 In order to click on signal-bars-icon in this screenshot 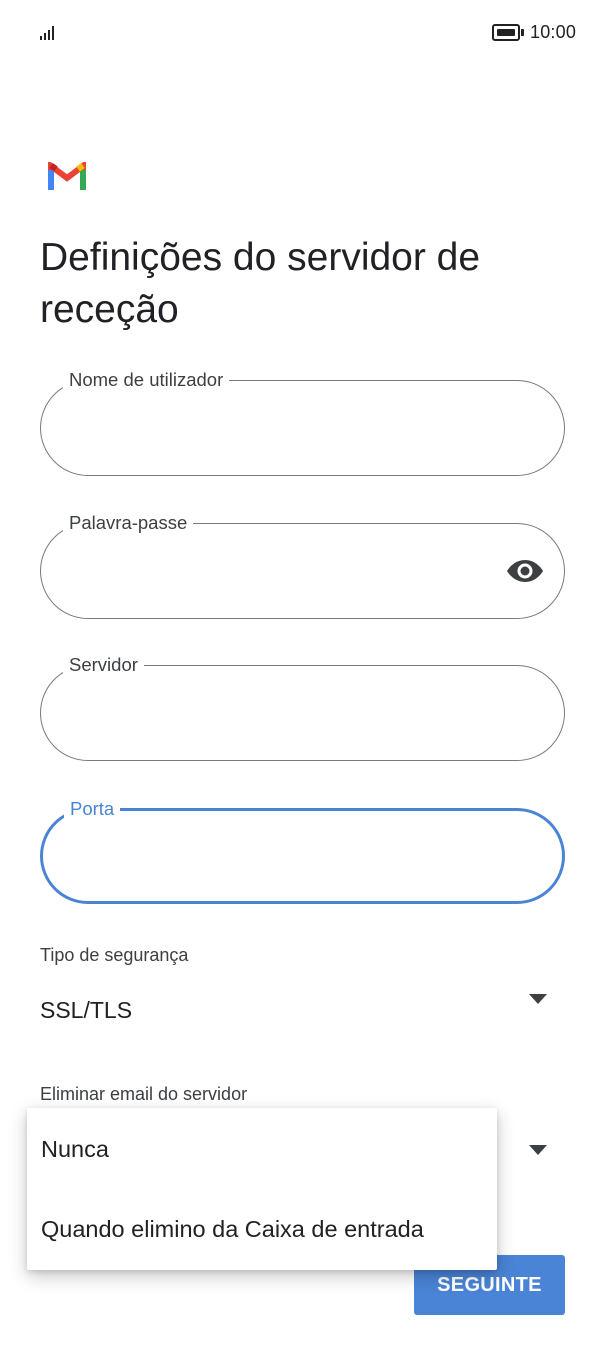, I will do `click(49, 32)`.